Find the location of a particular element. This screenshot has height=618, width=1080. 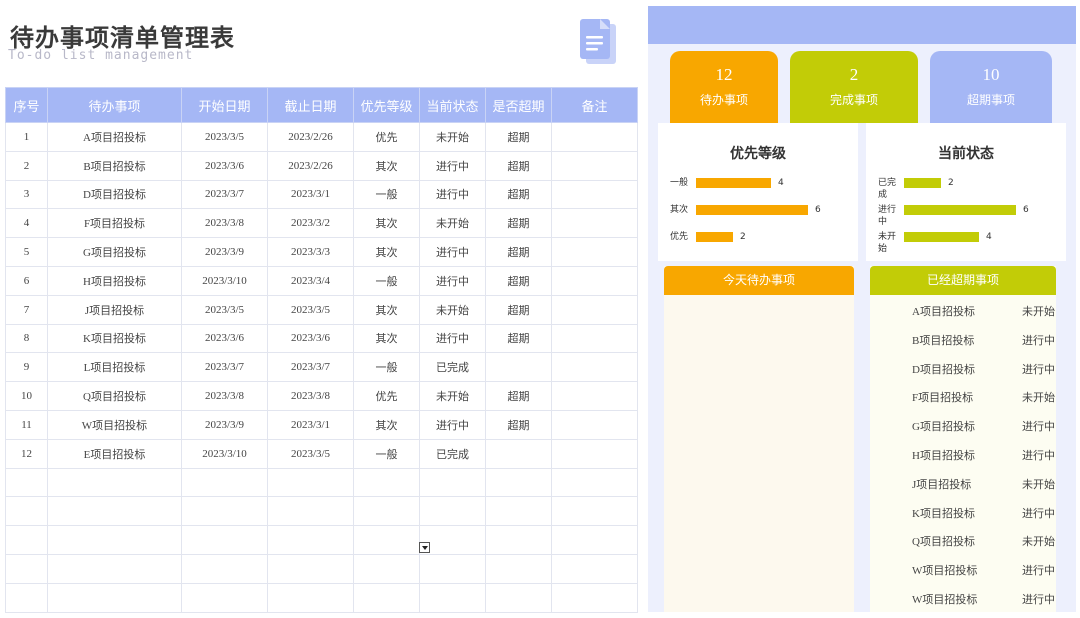

table-cell: 4 is located at coordinates (26, 223).